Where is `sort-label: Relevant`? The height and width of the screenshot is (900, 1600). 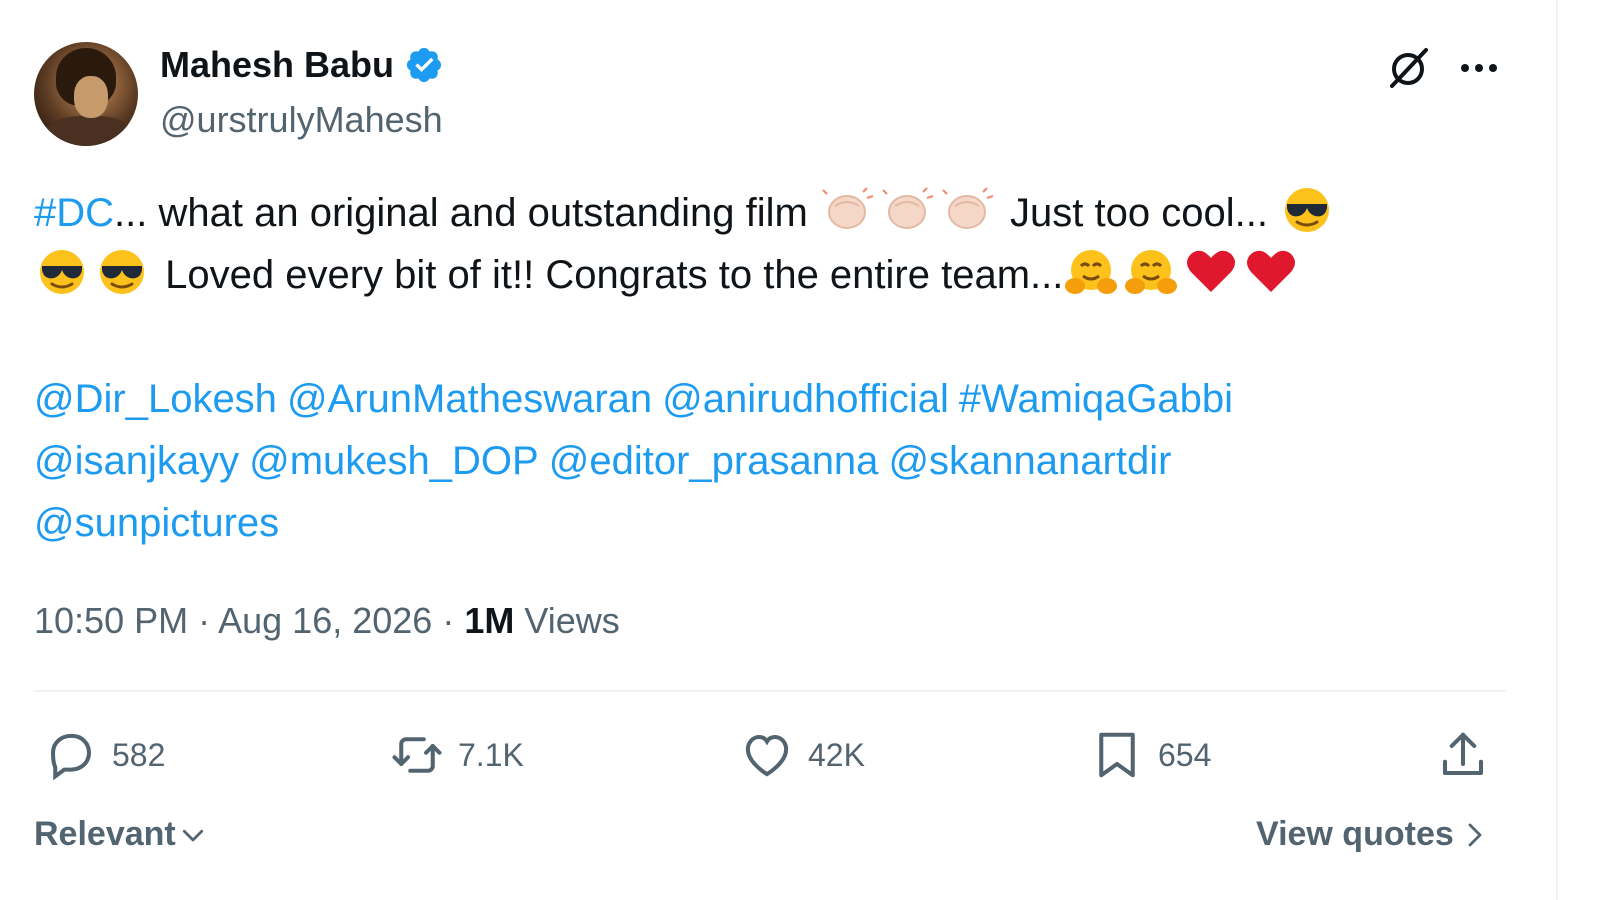 sort-label: Relevant is located at coordinates (105, 834).